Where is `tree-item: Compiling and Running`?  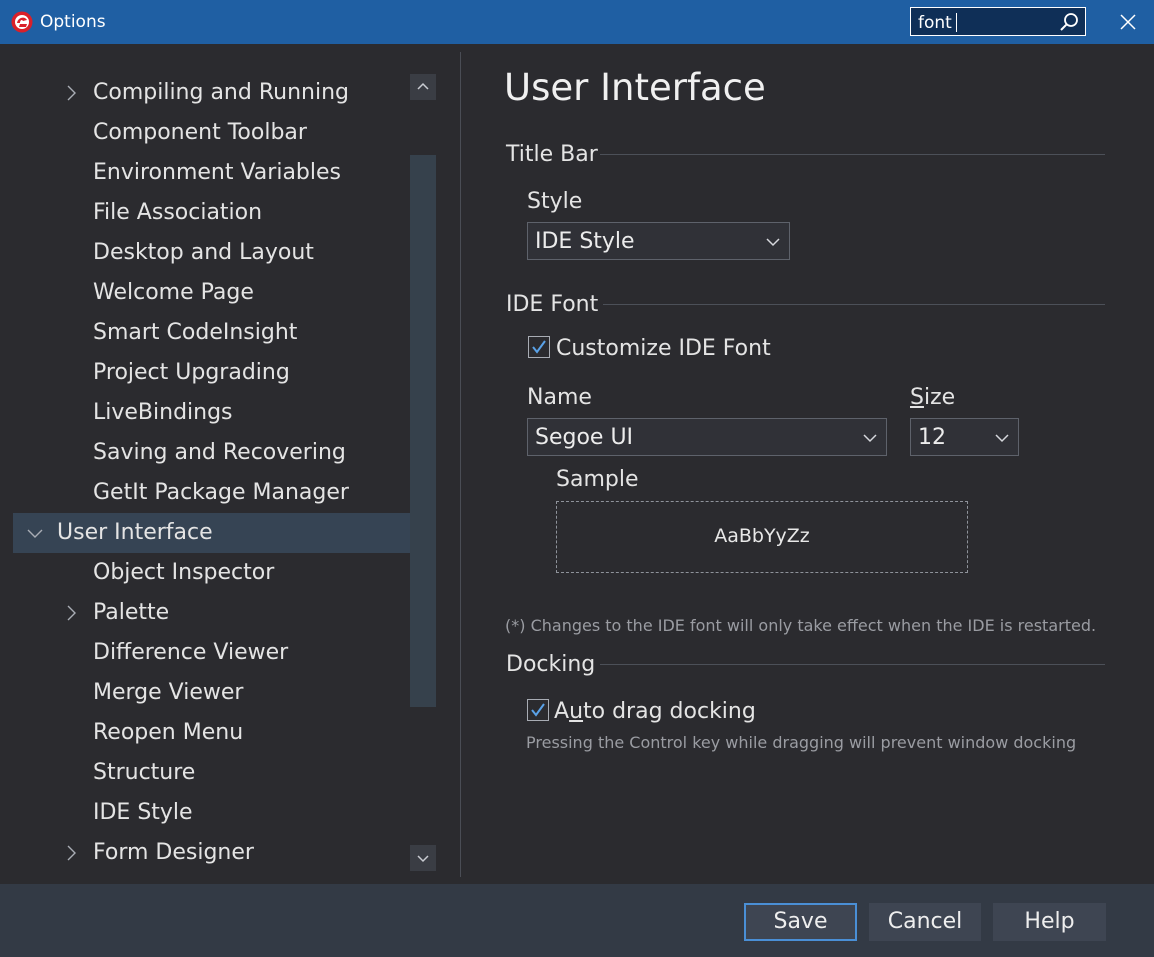
tree-item: Compiling and Running is located at coordinates (211, 93).